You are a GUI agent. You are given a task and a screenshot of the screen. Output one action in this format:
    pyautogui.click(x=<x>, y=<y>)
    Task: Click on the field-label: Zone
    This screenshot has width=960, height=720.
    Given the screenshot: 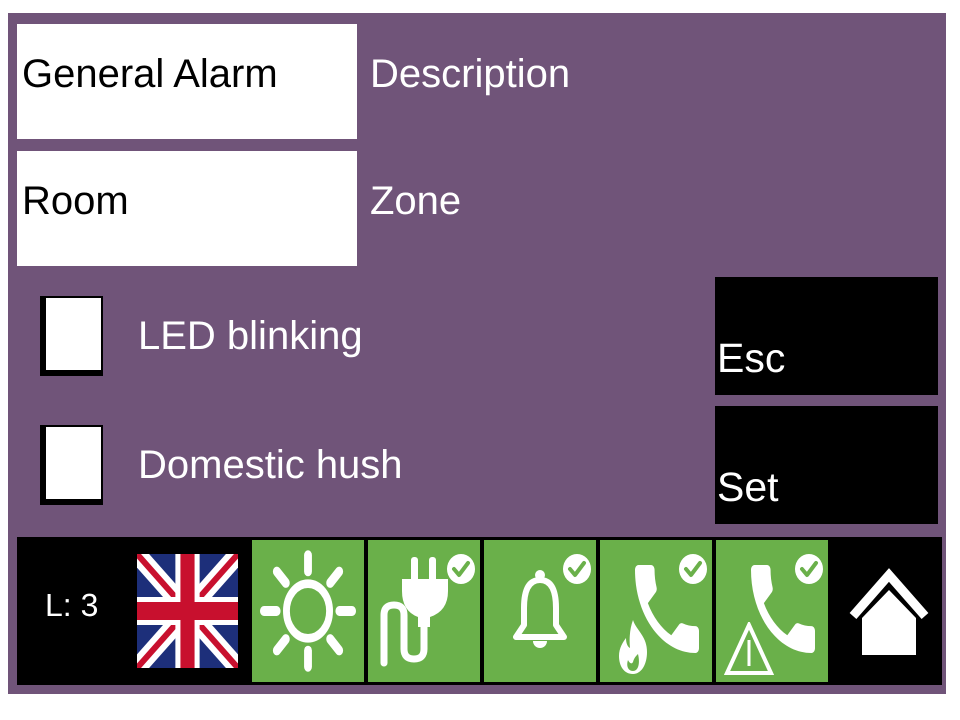 What is the action you would take?
    pyautogui.click(x=416, y=201)
    